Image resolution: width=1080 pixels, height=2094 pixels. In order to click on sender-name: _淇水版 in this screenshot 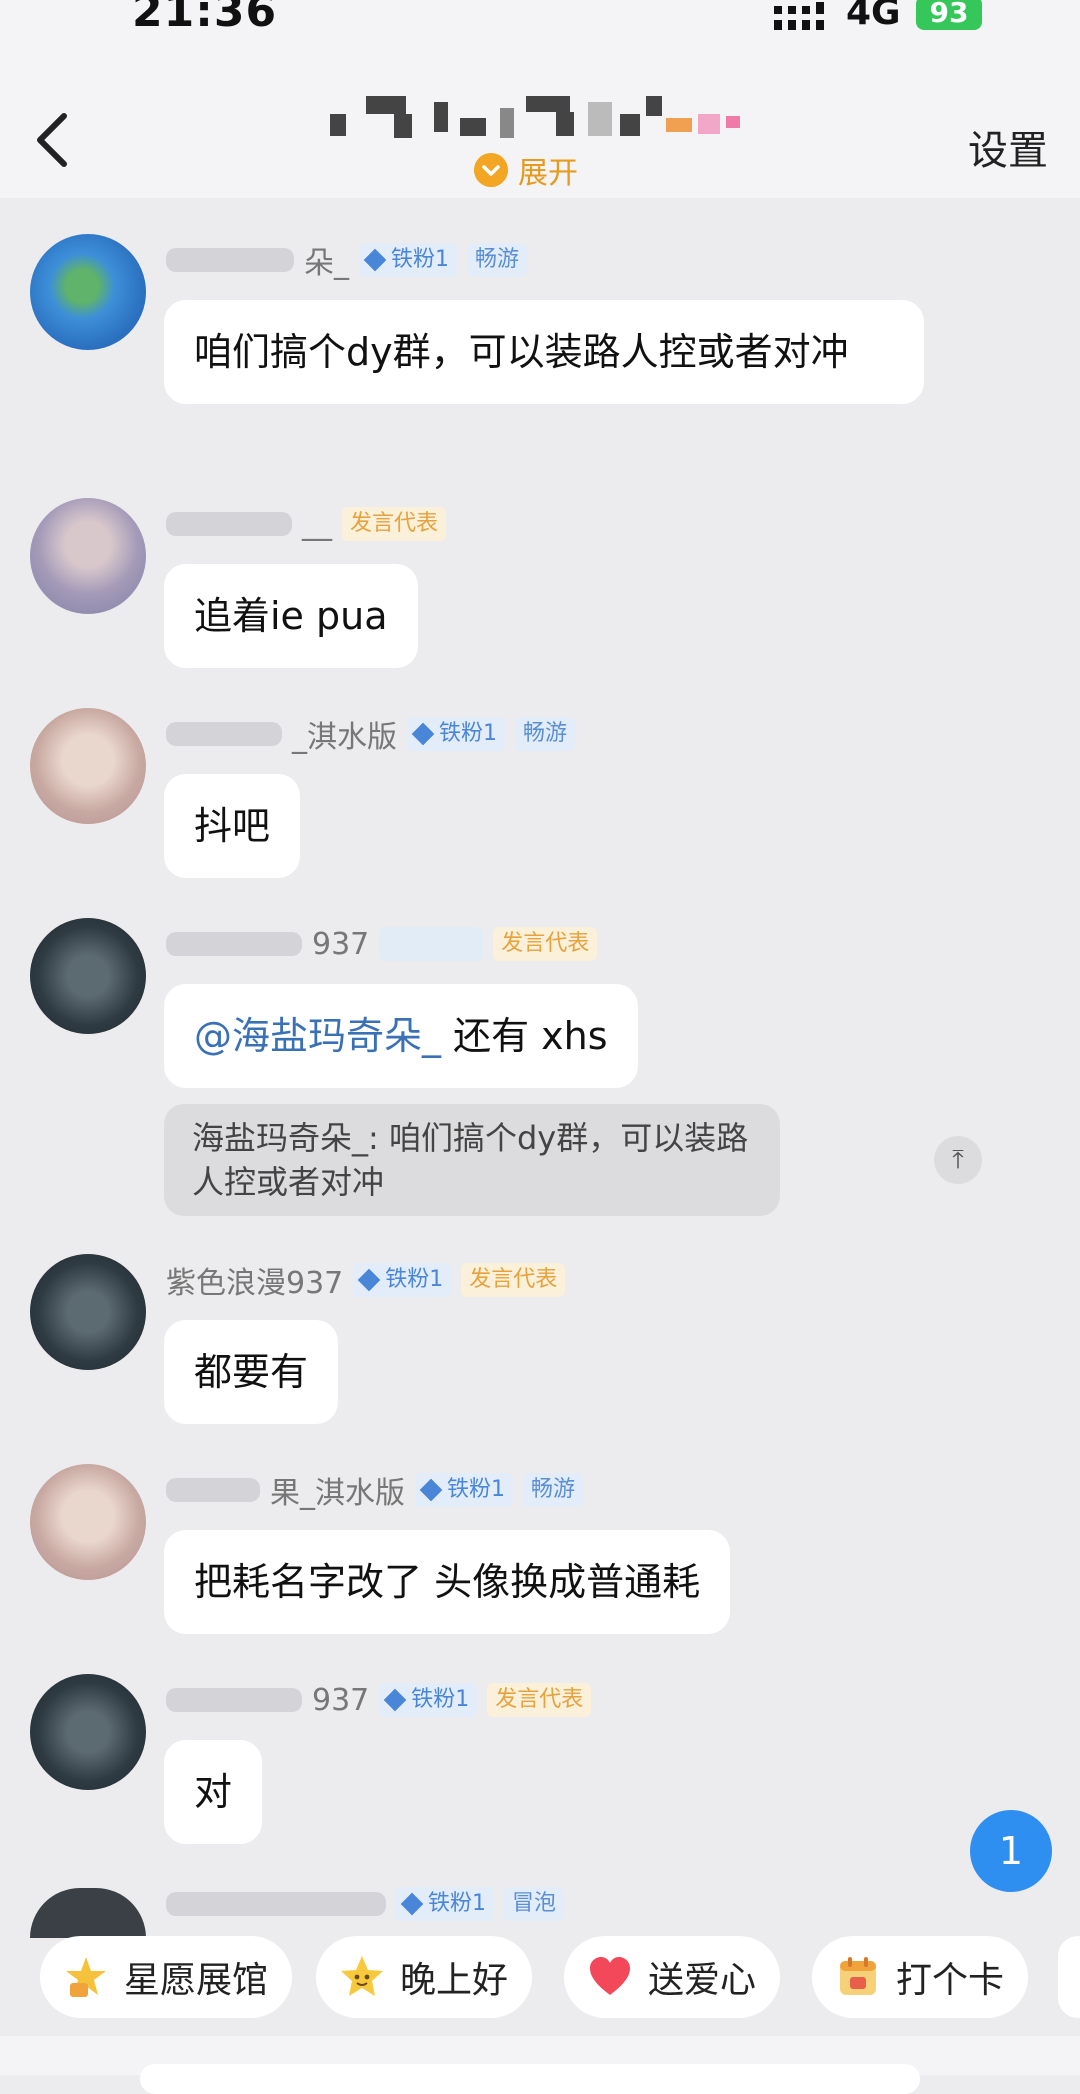, I will do `click(344, 737)`.